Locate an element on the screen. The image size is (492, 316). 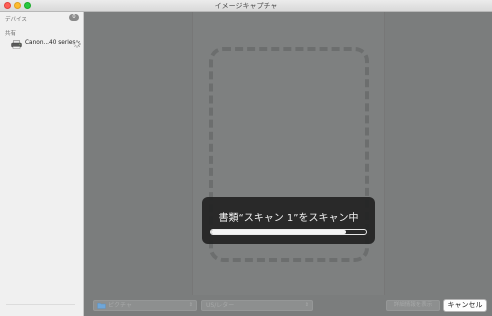
paper-size-popup: US/レター ⇕ is located at coordinates (257, 305).